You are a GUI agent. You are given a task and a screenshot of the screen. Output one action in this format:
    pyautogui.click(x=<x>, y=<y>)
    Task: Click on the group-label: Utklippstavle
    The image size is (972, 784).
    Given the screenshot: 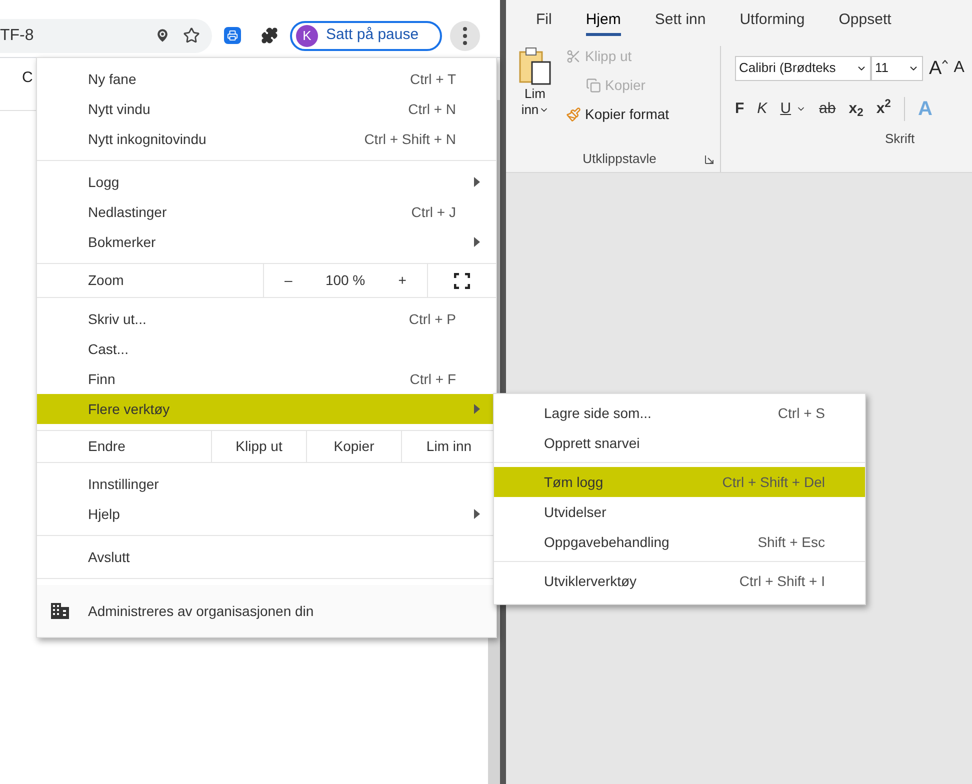 What is the action you would take?
    pyautogui.click(x=620, y=159)
    